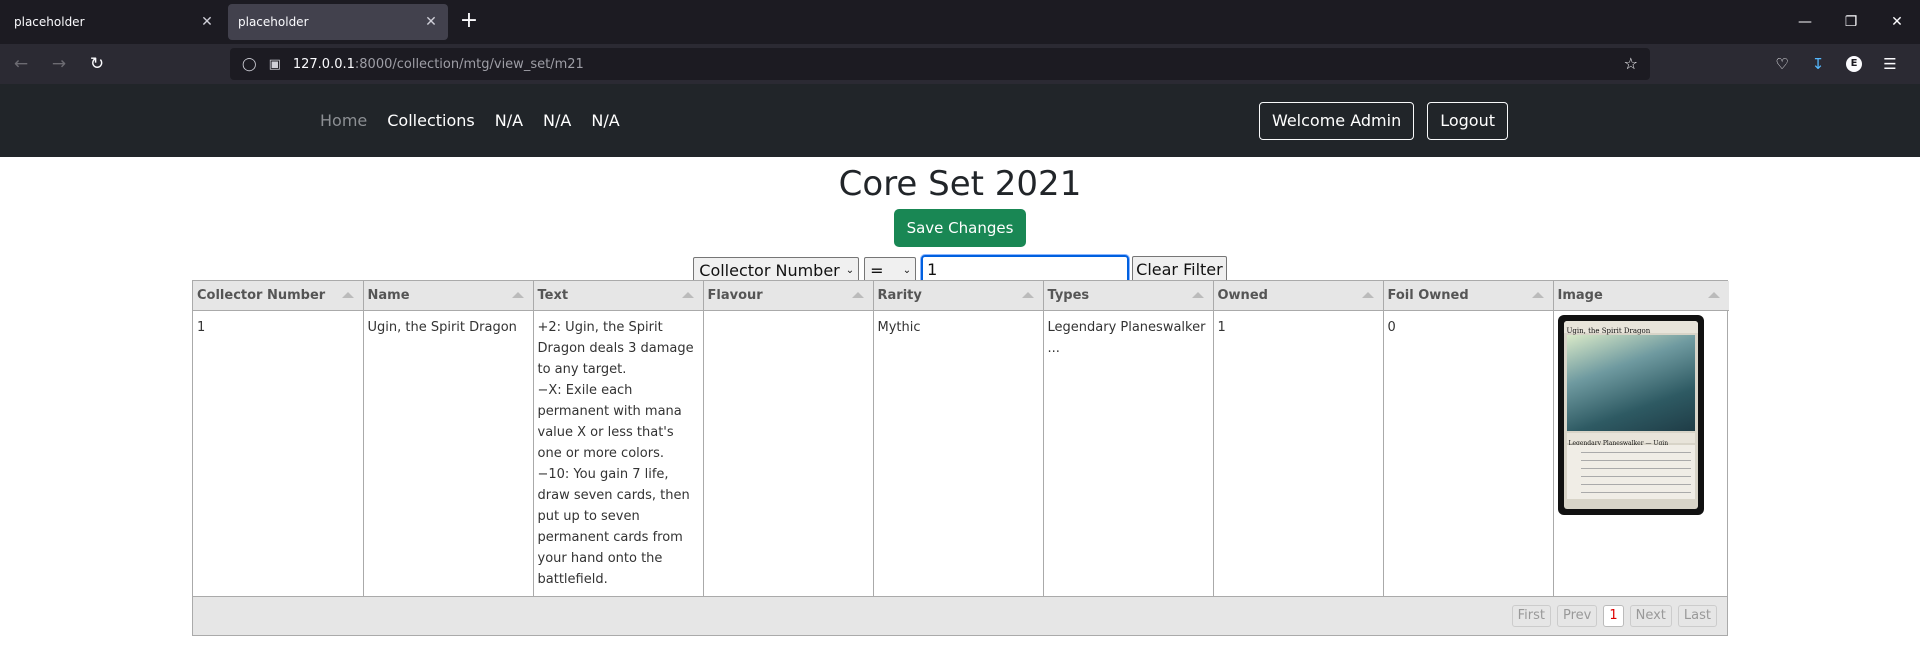 The height and width of the screenshot is (662, 1920). I want to click on nav-link-na-2: N/A, so click(557, 120).